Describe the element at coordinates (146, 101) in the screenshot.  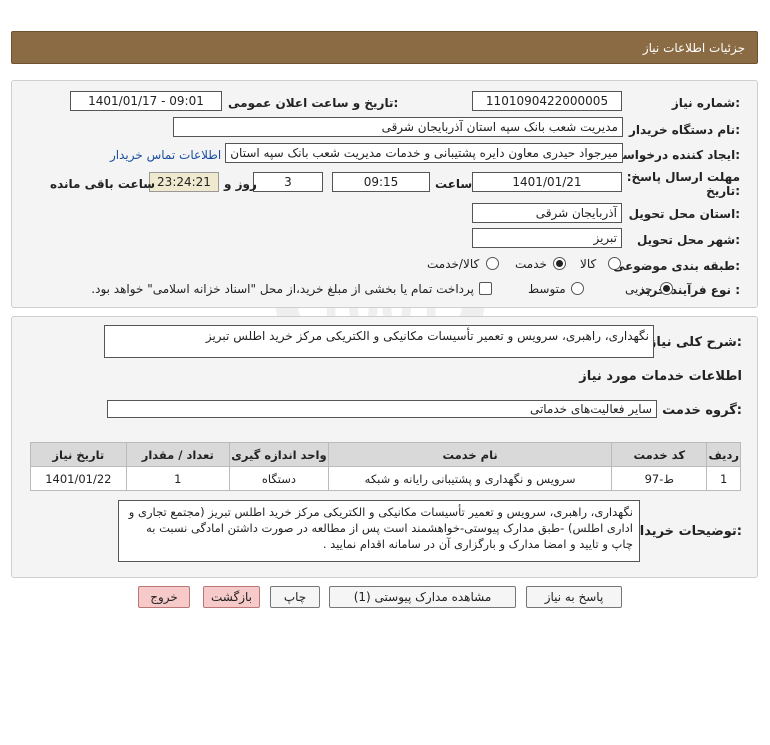
I see `announce-field: 1401/01/17 - 09:01` at that location.